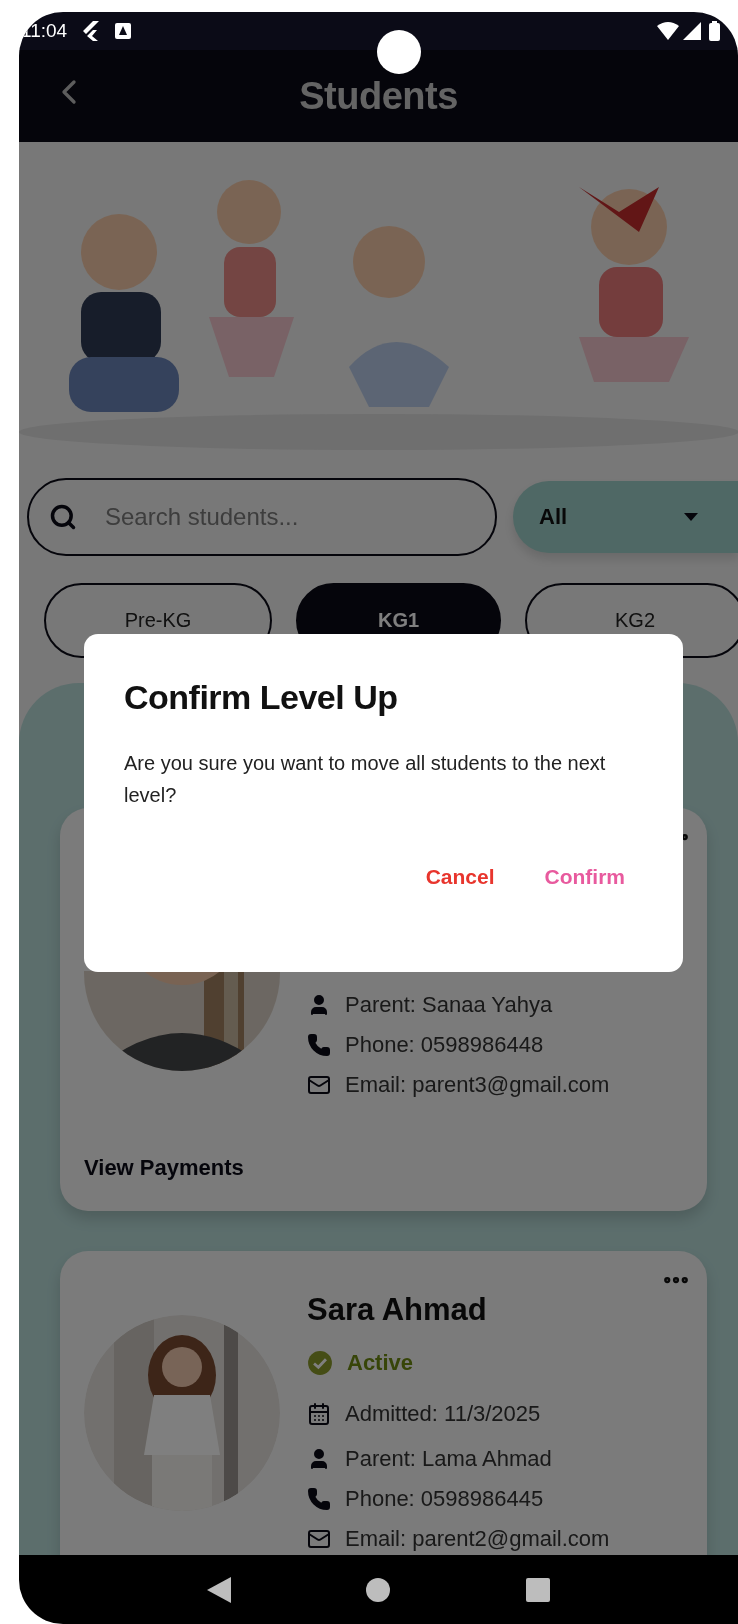 This screenshot has width=738, height=1624. What do you see at coordinates (123, 31) in the screenshot?
I see `notification-icon` at bounding box center [123, 31].